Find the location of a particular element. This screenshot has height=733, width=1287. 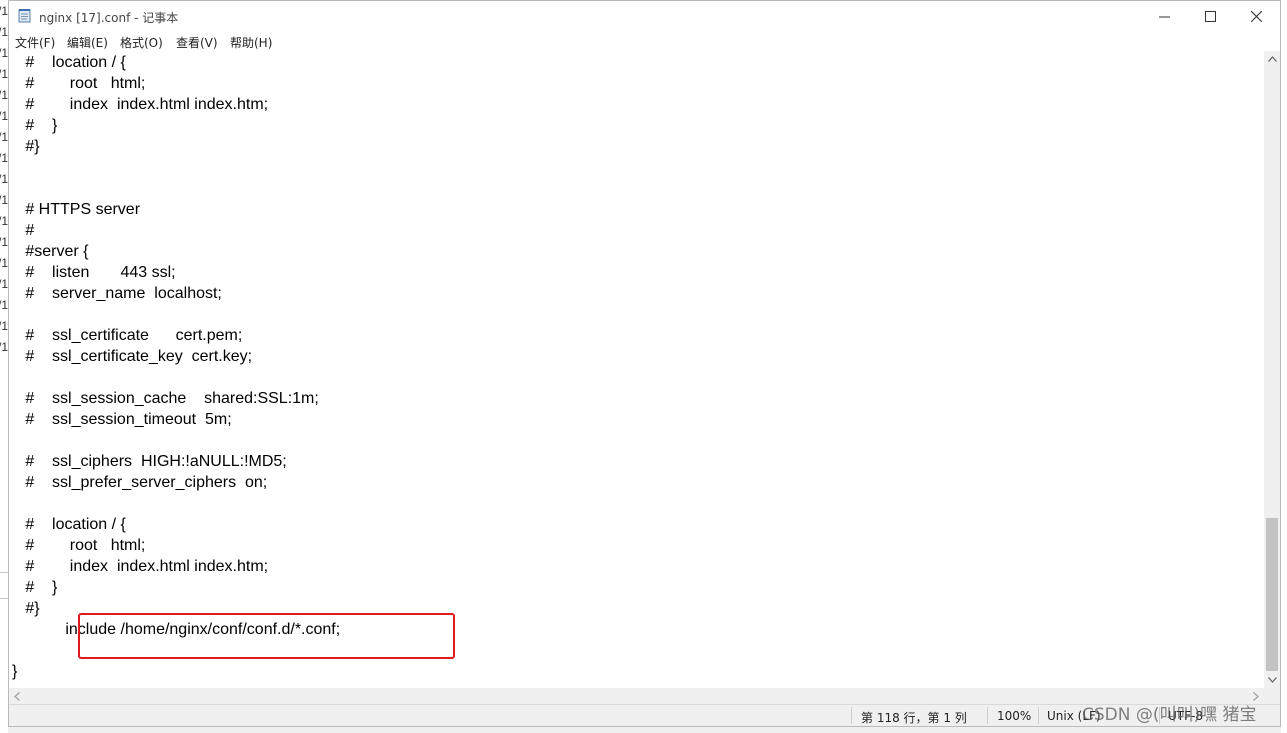

maximize-icon is located at coordinates (1210, 16).